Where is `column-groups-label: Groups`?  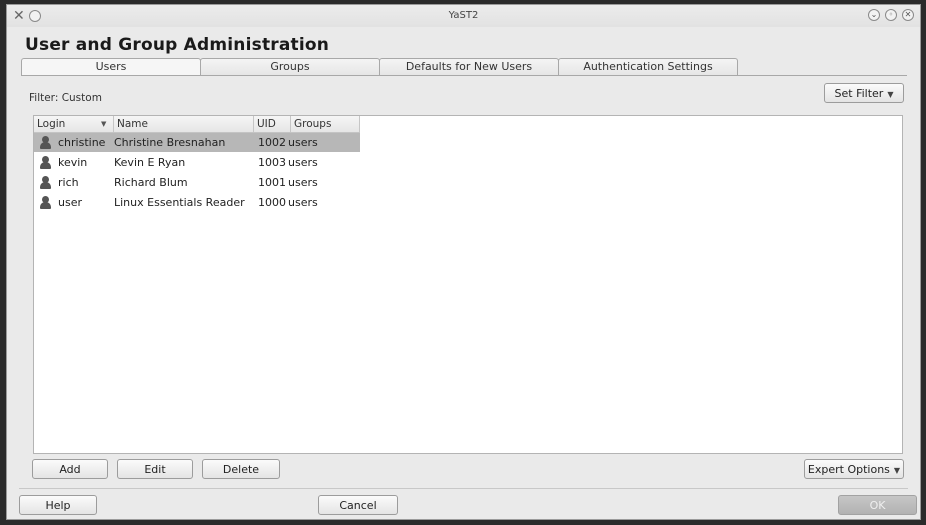 column-groups-label: Groups is located at coordinates (313, 124).